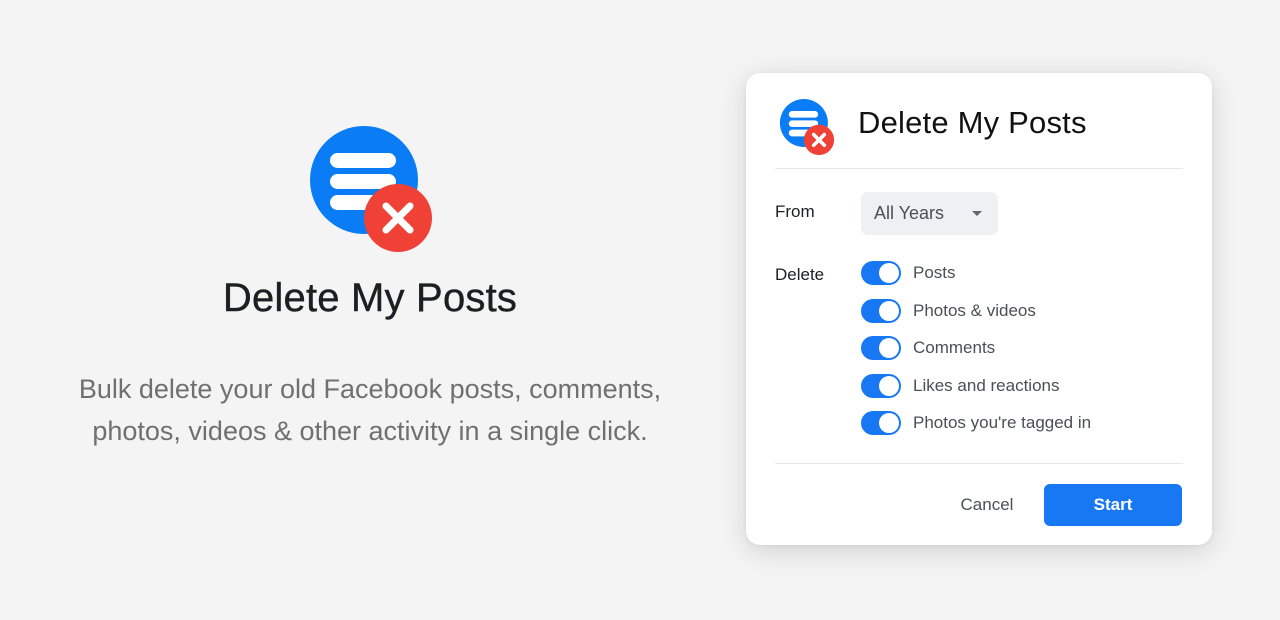 The height and width of the screenshot is (620, 1280). I want to click on option-tagged-photos: Photos you're tagged in, so click(976, 430).